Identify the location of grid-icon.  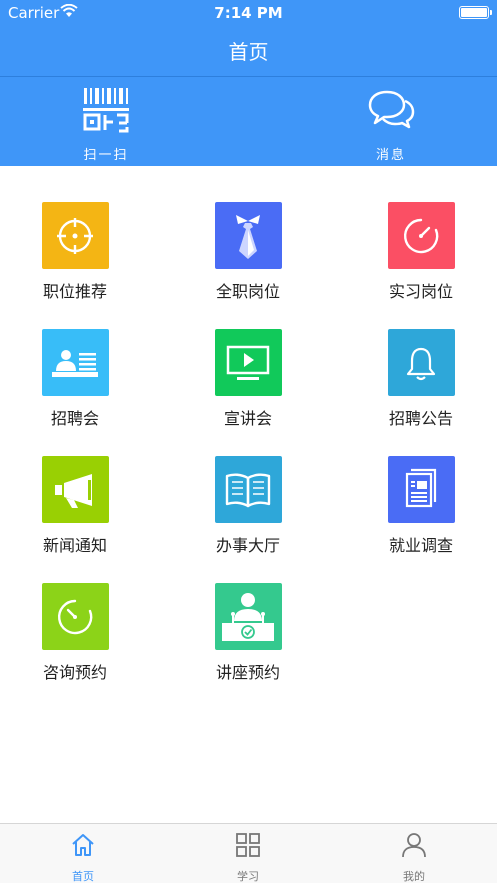
(248, 845).